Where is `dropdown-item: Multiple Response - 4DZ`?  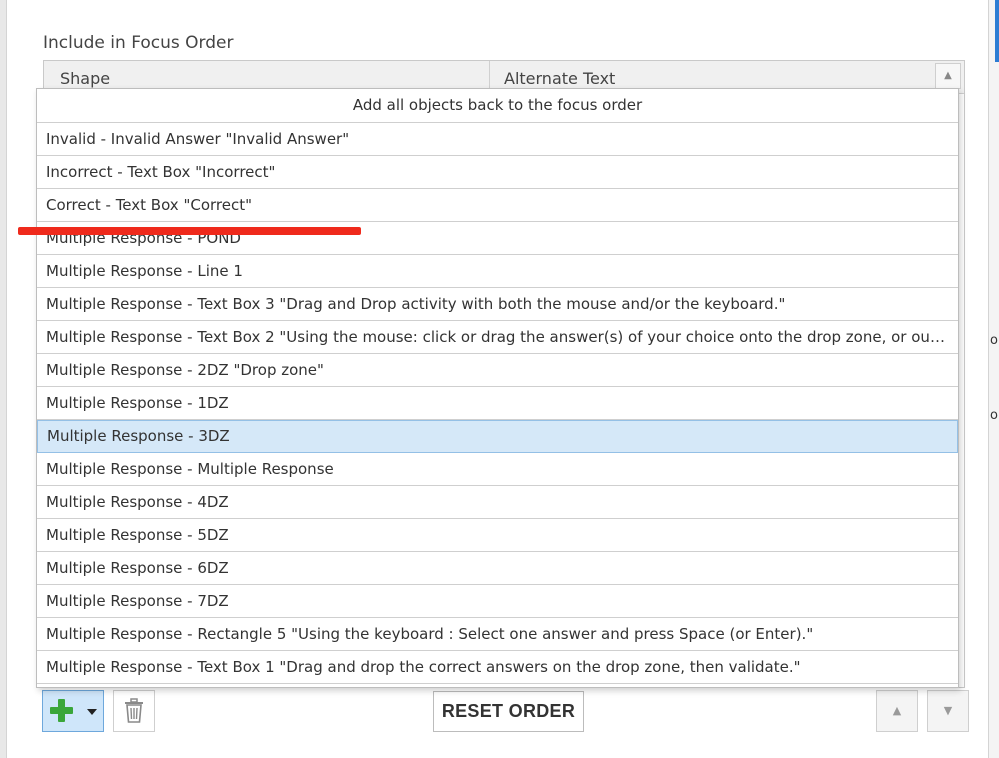 dropdown-item: Multiple Response - 4DZ is located at coordinates (497, 502).